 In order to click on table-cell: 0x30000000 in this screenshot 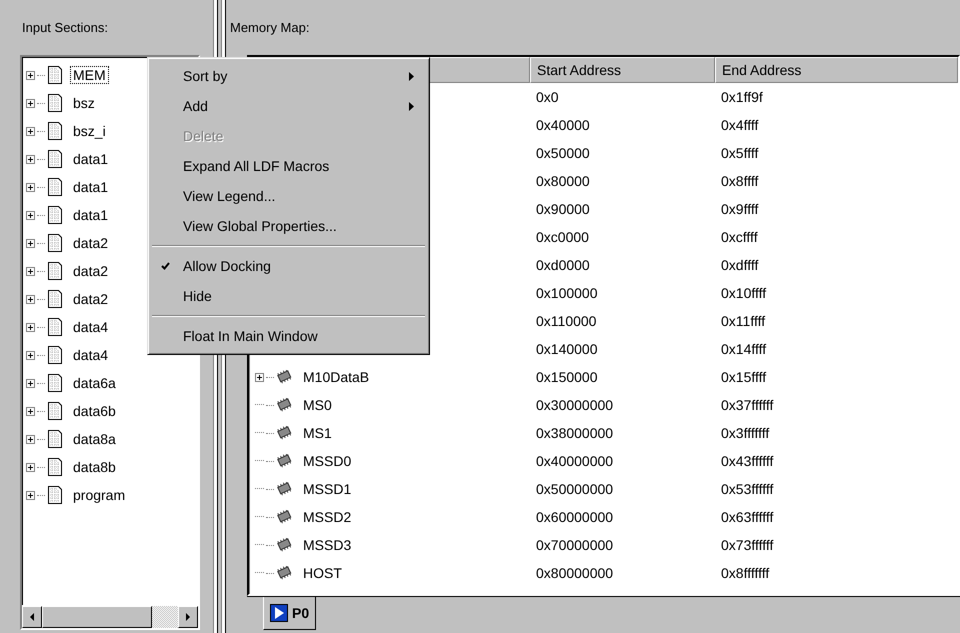, I will do `click(575, 405)`.